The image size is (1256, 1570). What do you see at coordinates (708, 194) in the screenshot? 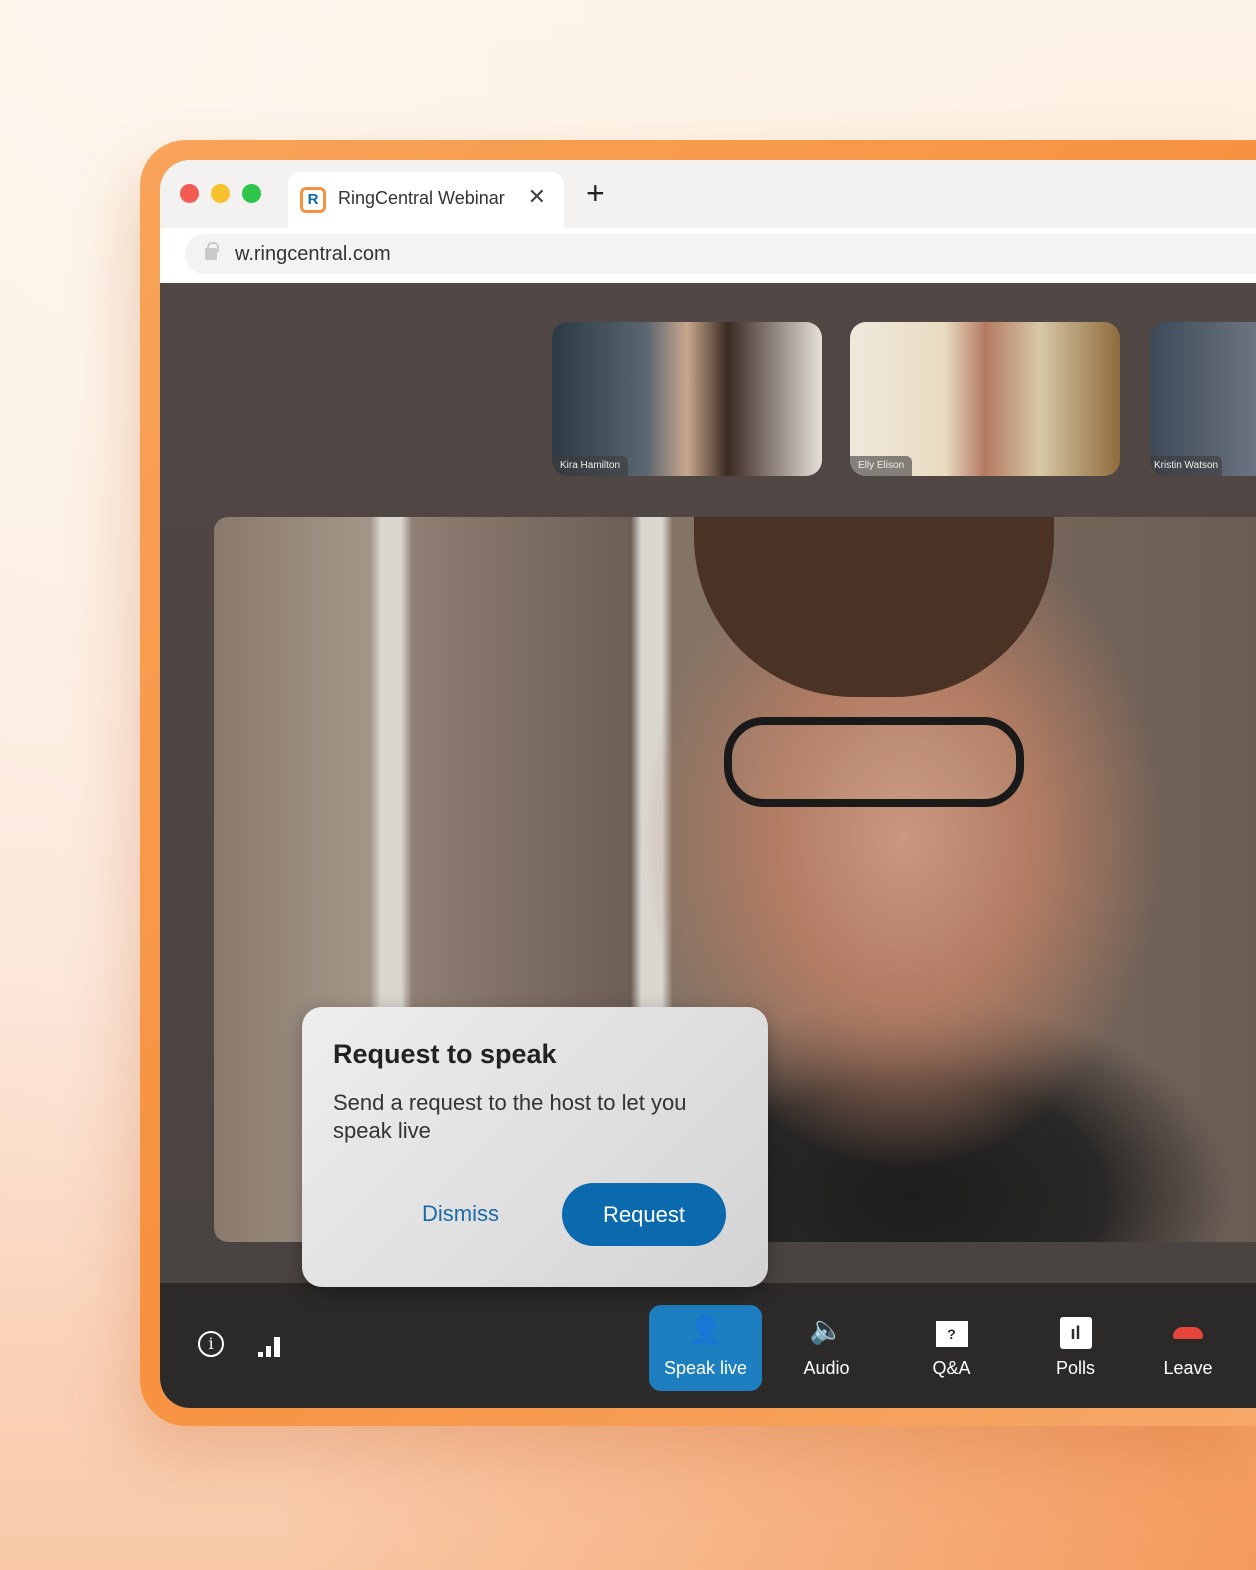
I see `tab-bar: R RingCentral Webinar ✕ +` at bounding box center [708, 194].